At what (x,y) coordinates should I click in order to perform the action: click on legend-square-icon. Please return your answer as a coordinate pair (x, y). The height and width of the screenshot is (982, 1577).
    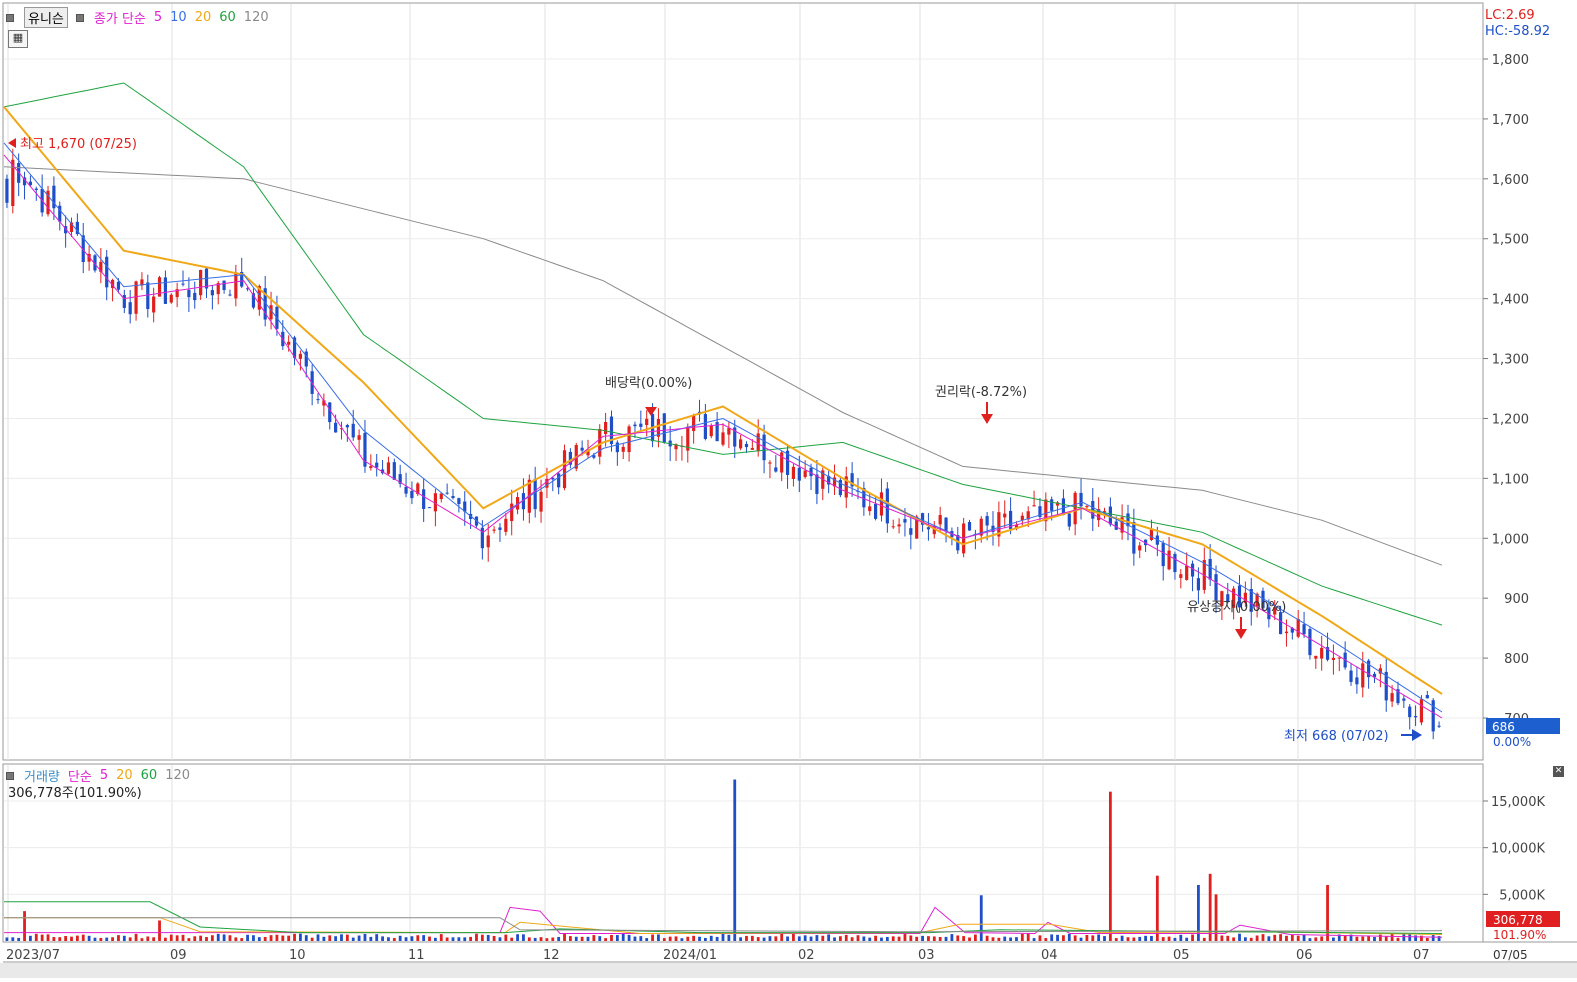
    Looking at the image, I should click on (79, 17).